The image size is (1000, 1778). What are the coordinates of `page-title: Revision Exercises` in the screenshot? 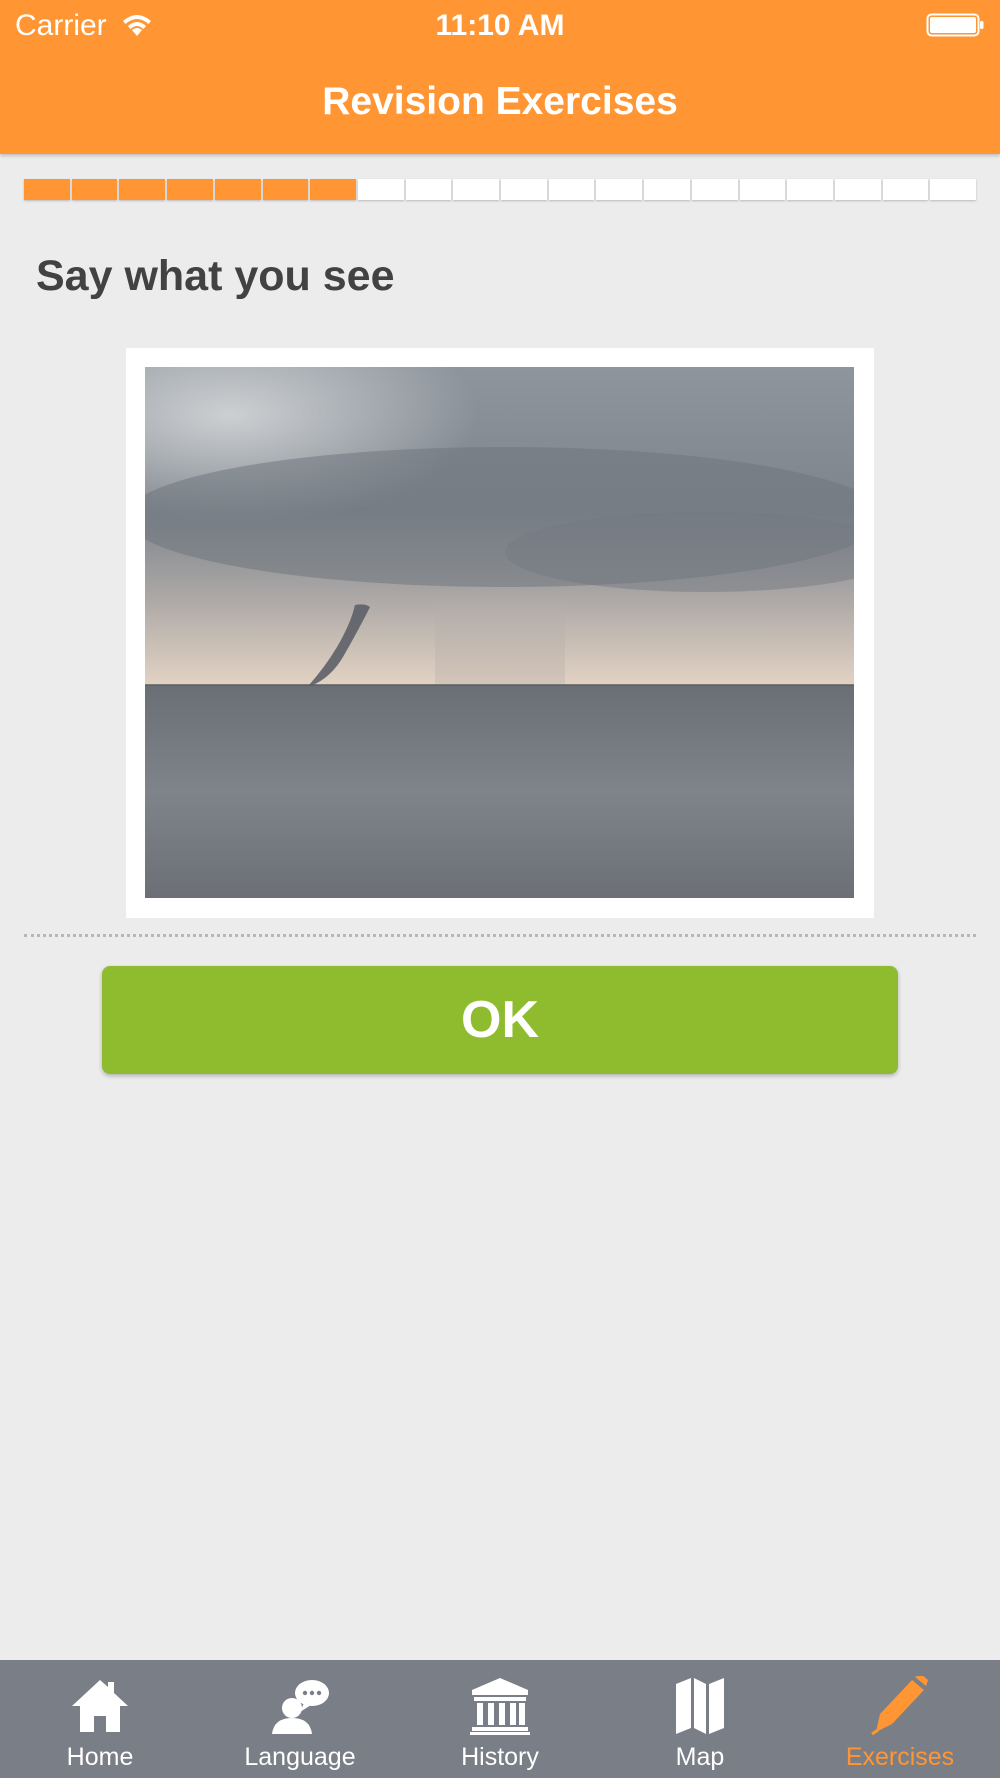 It's located at (500, 101).